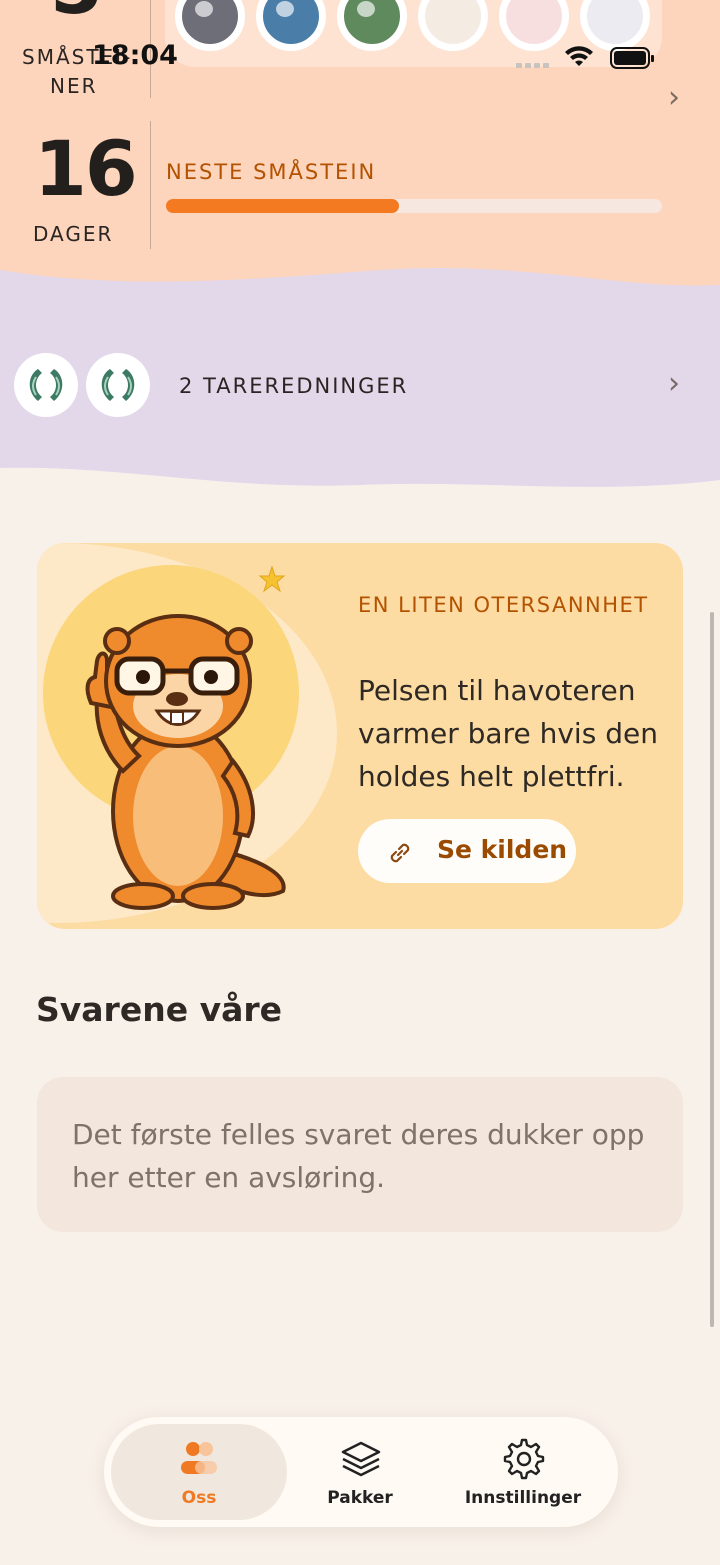 The width and height of the screenshot is (720, 1565). I want to click on nav-label-oss: Oss, so click(199, 1498).